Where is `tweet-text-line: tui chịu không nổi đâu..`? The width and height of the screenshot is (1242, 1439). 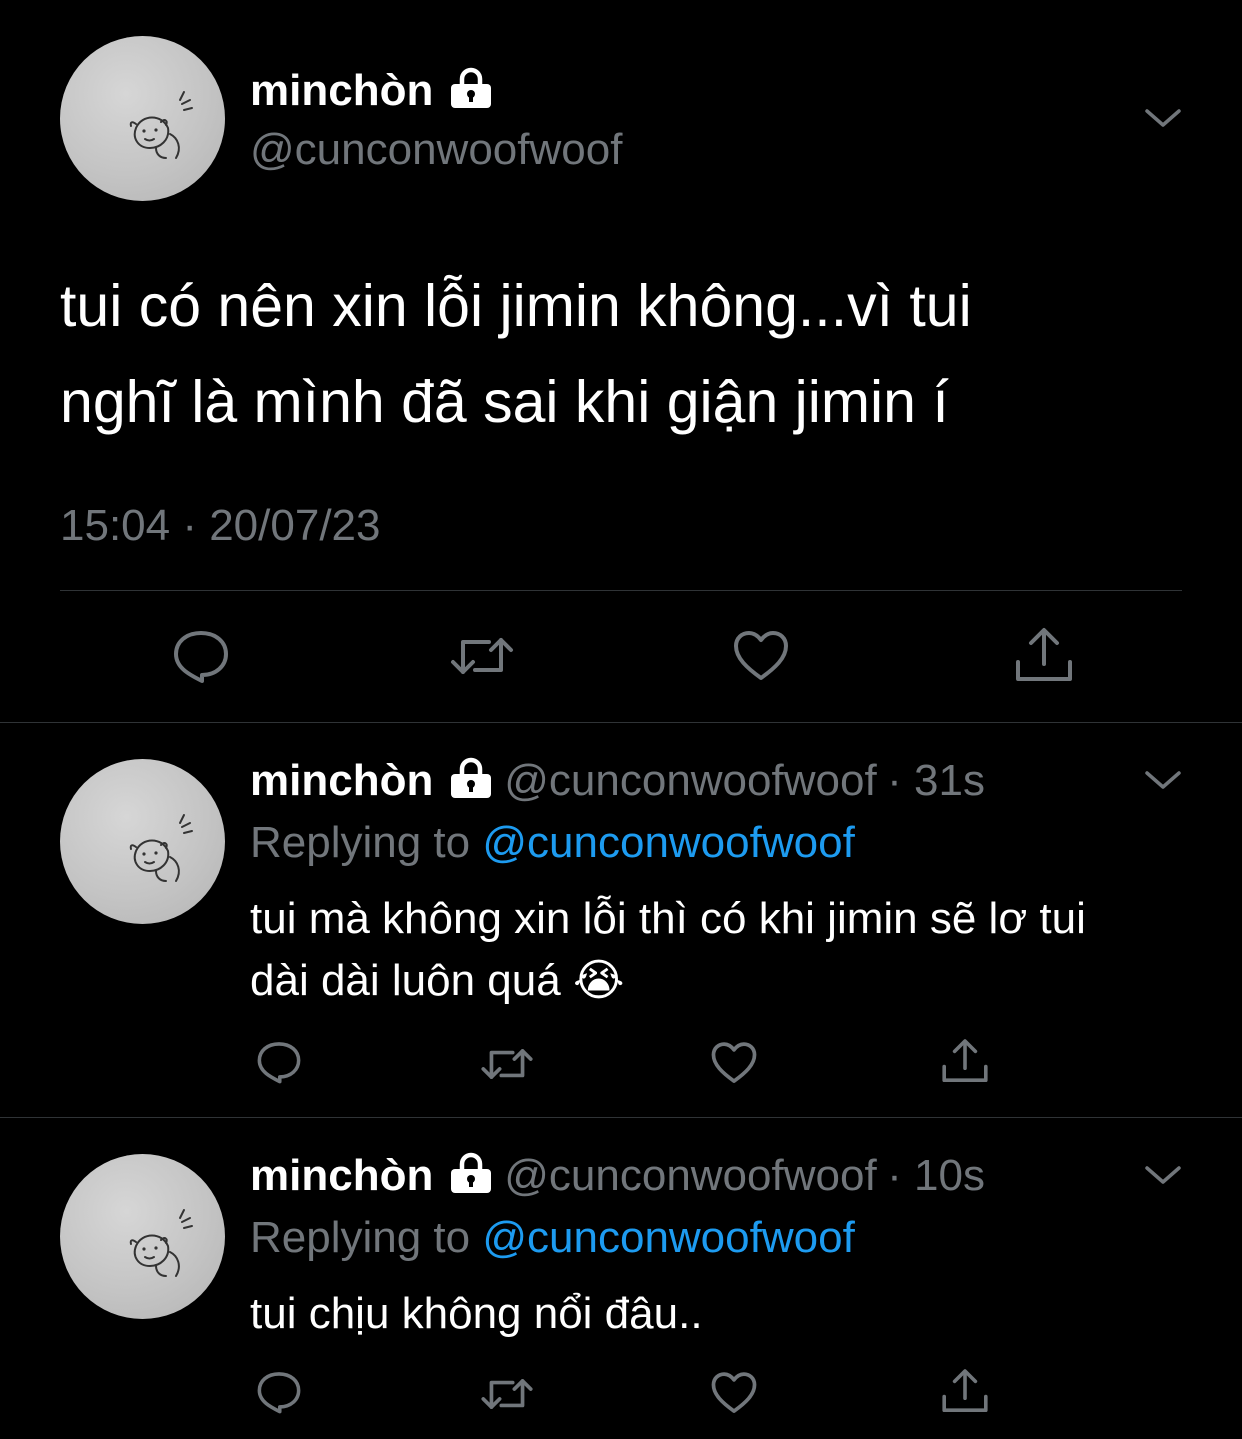
tweet-text-line: tui chịu không nổi đâu.. is located at coordinates (476, 1313).